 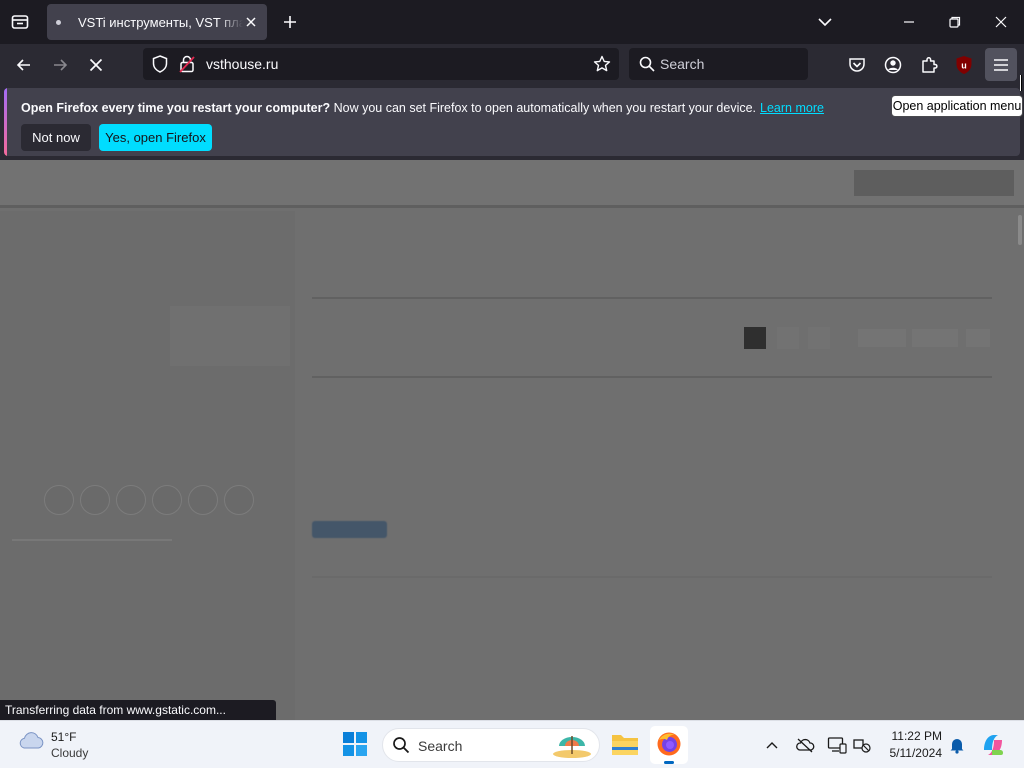 I want to click on navigation-toolbar: vsthouse.ru Search u 9, so click(x=512, y=75).